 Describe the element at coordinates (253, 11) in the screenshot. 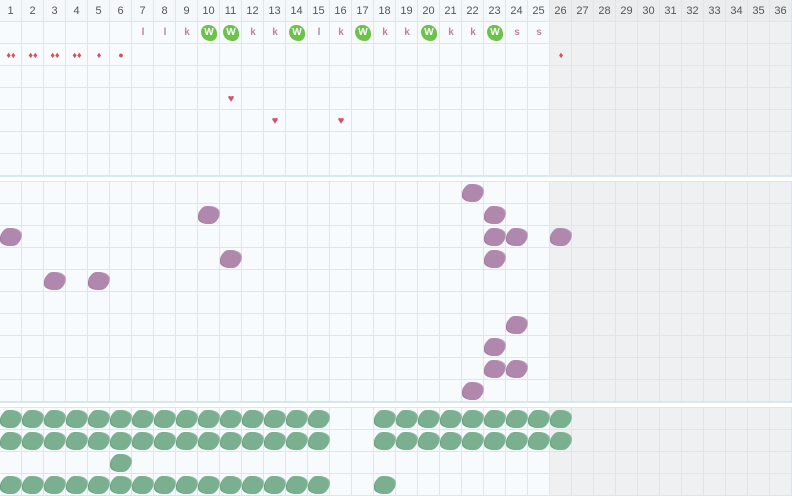

I see `day-header-12: 12` at that location.